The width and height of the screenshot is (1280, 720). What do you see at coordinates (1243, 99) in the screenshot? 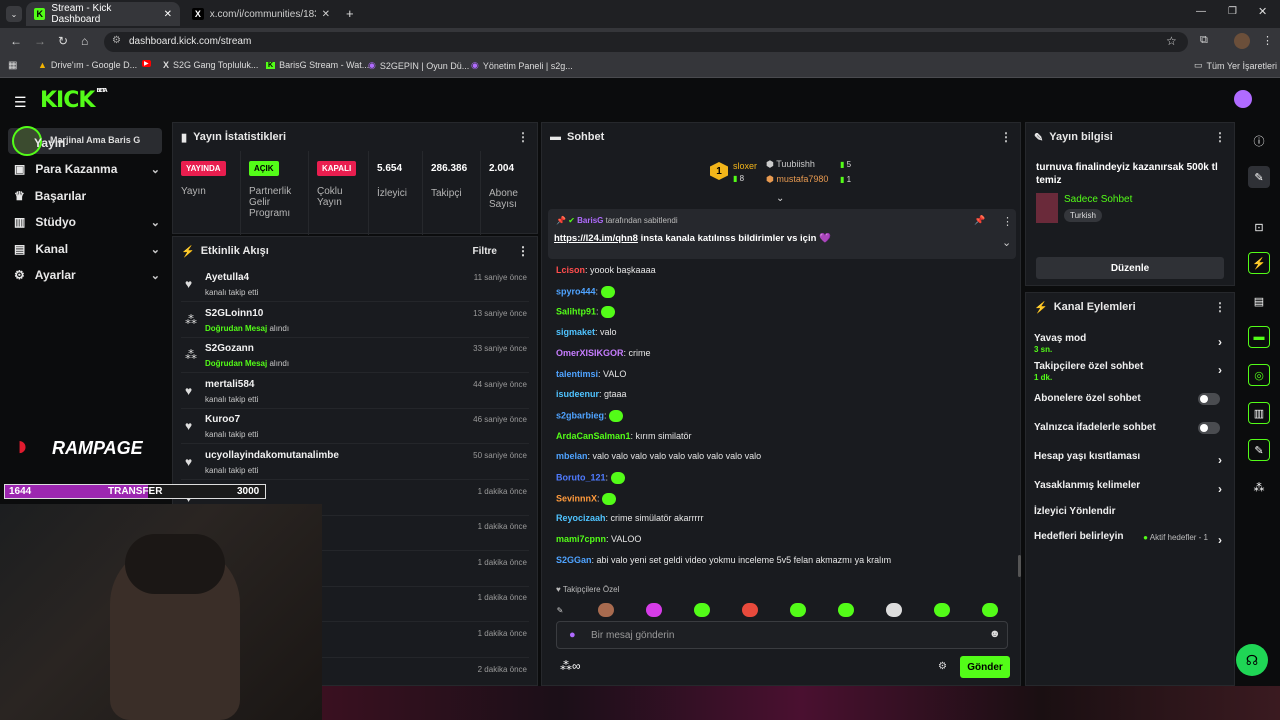
I see `user-avatar` at bounding box center [1243, 99].